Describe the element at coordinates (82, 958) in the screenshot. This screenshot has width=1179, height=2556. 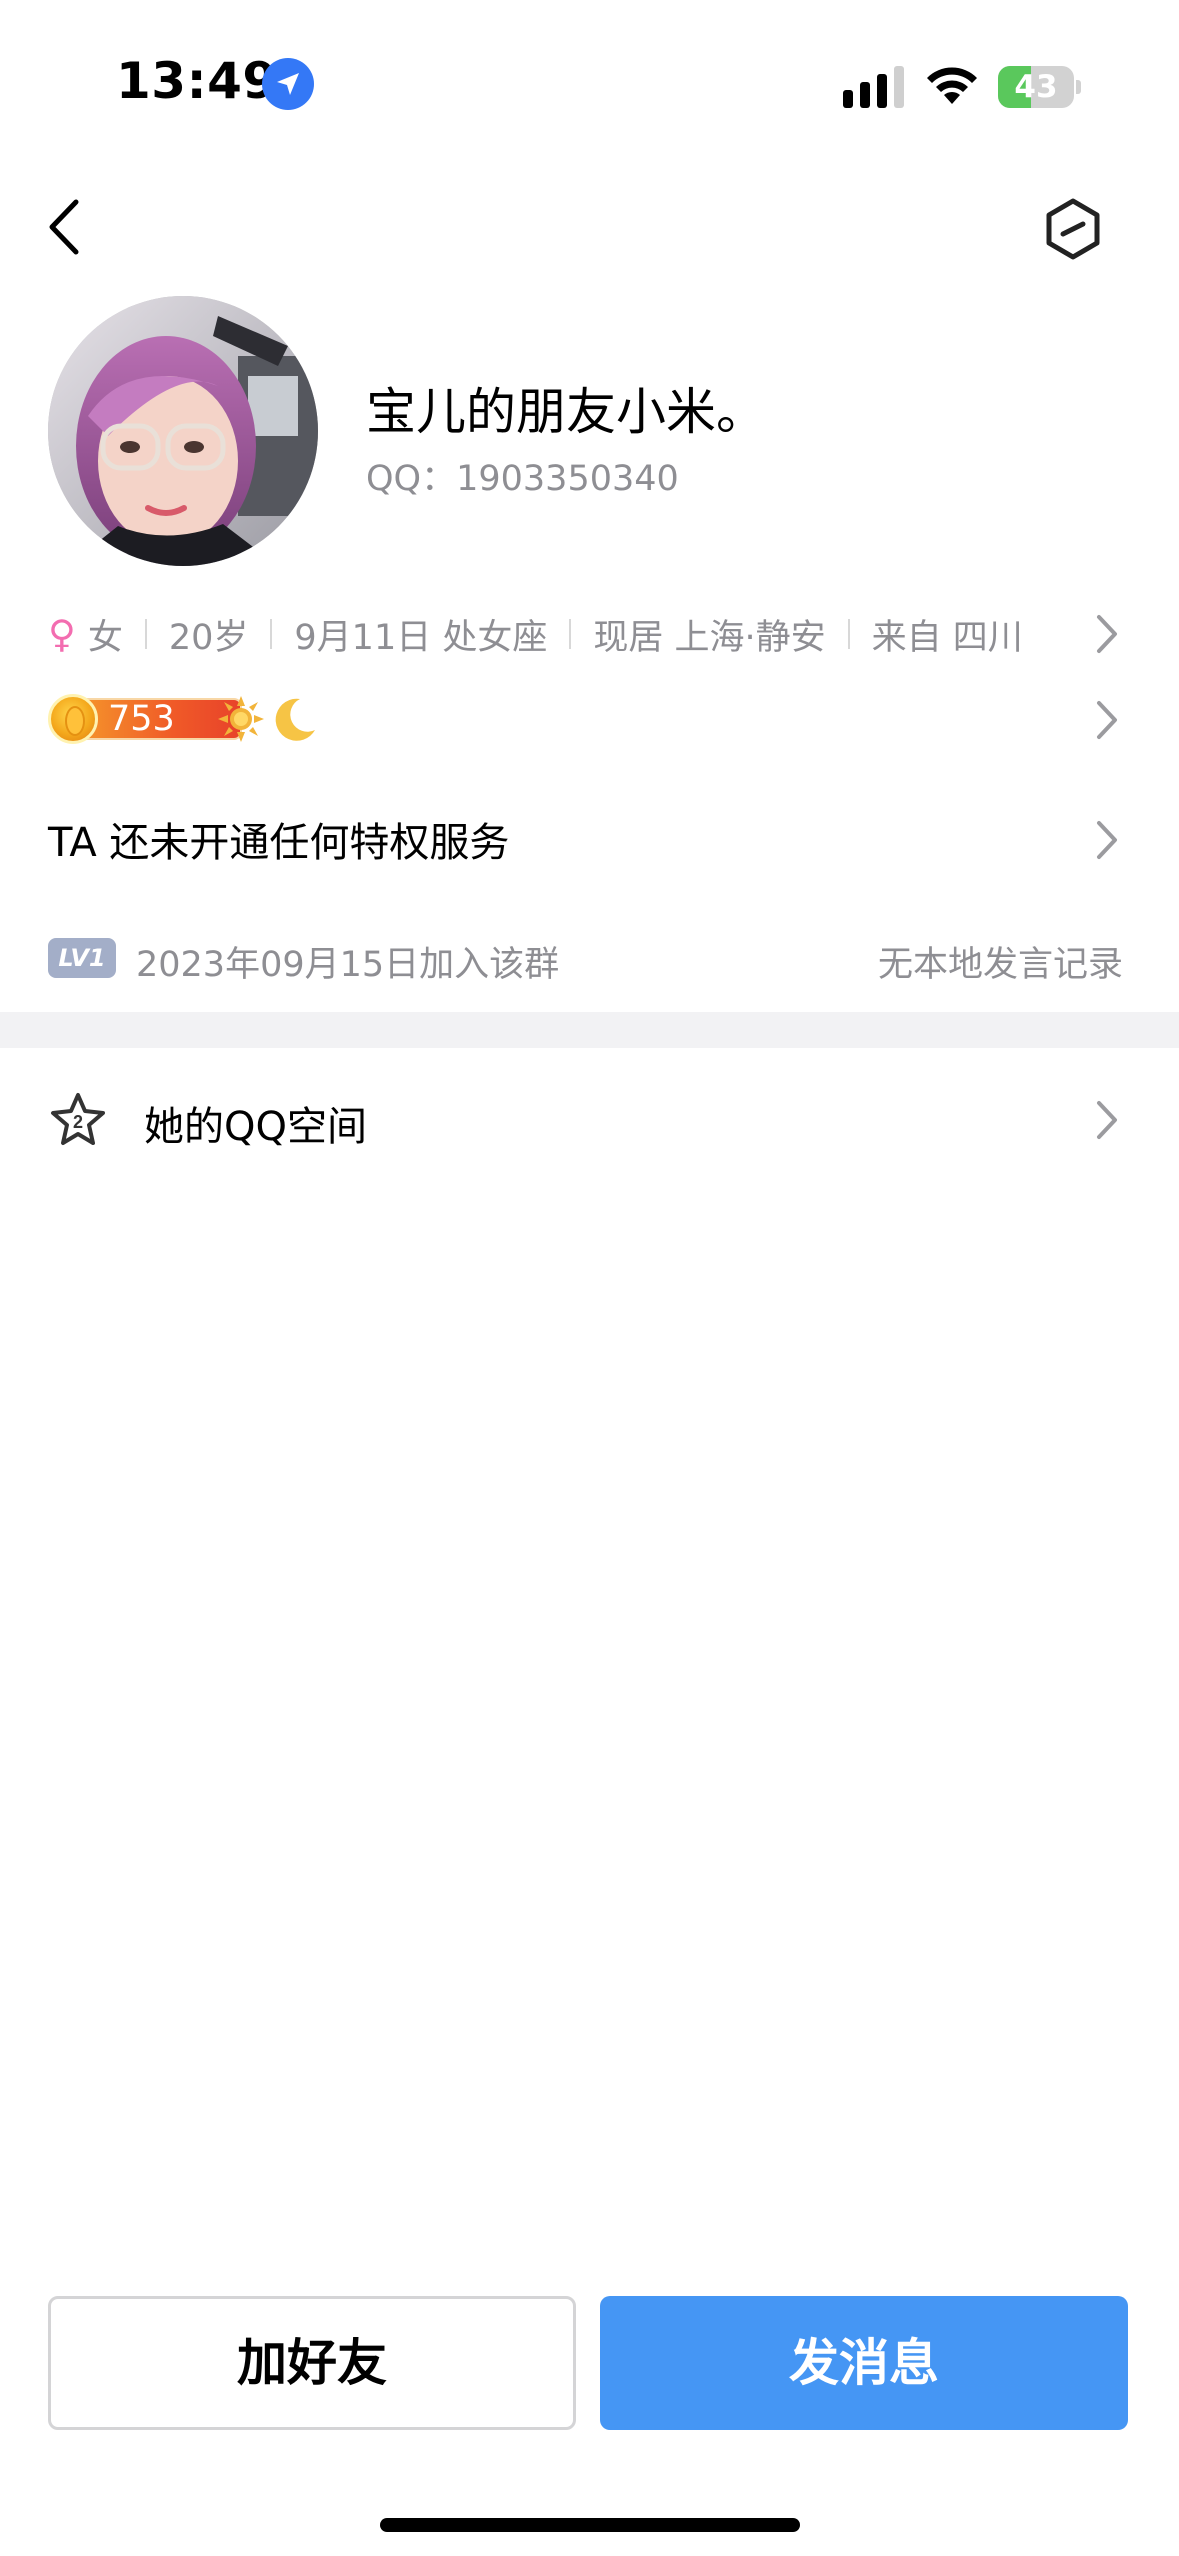
I see `group-level-badge: LV1` at that location.